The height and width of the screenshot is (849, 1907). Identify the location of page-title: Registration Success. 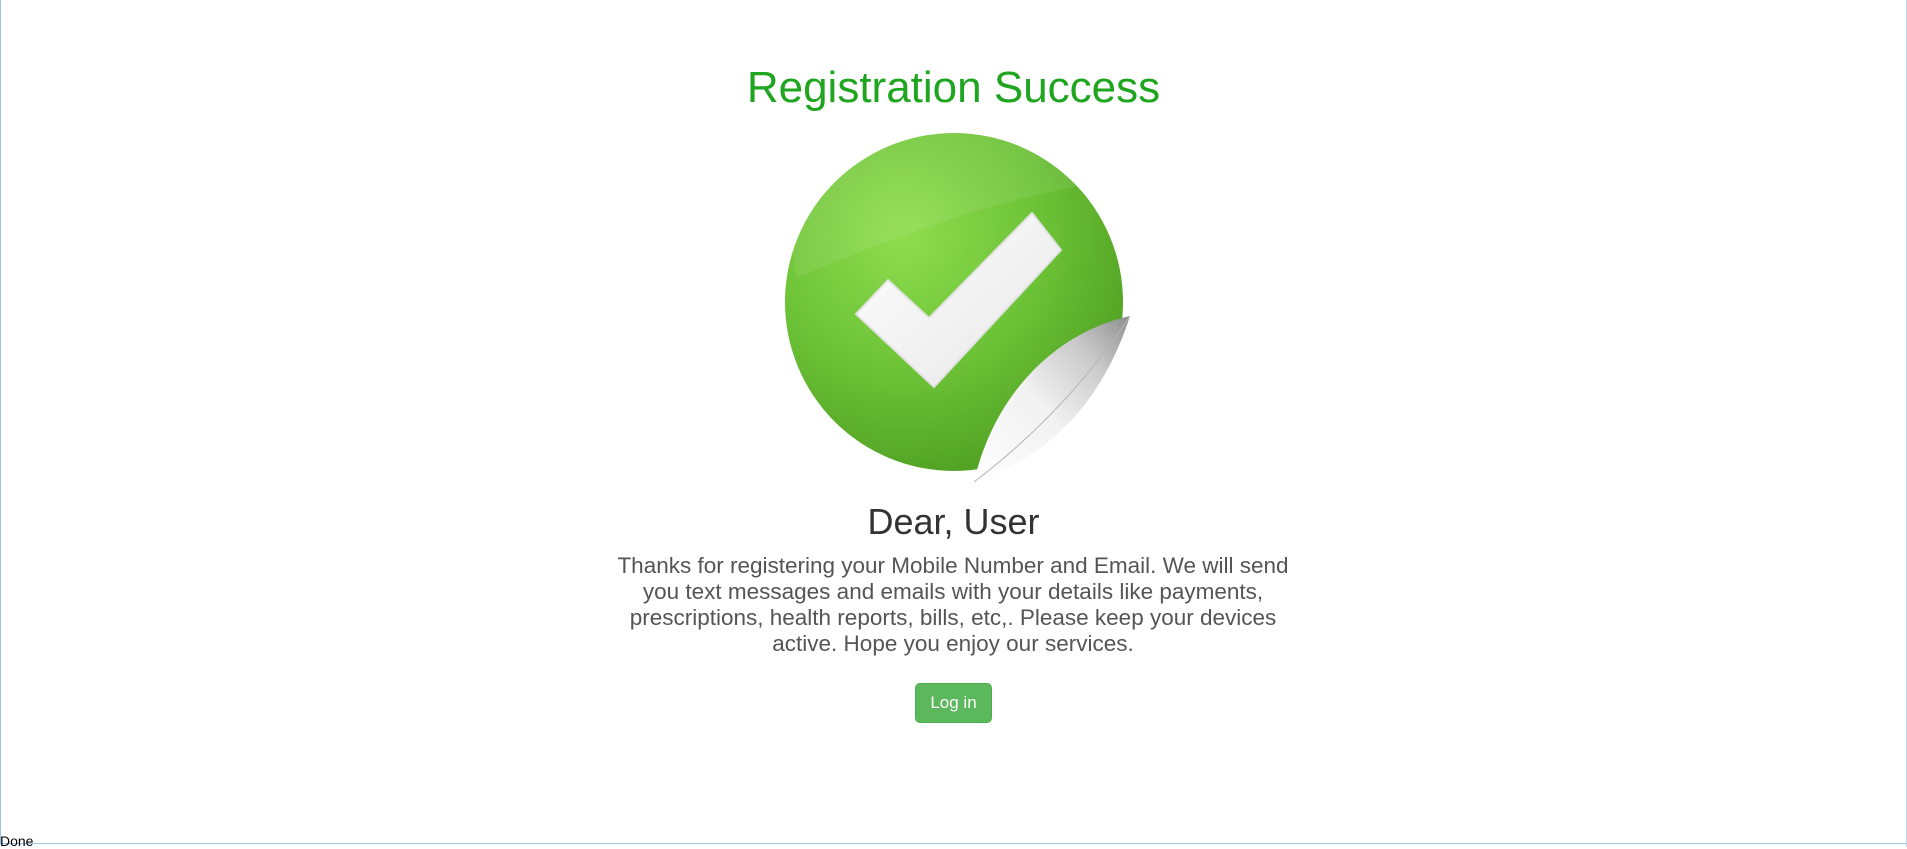
(953, 87).